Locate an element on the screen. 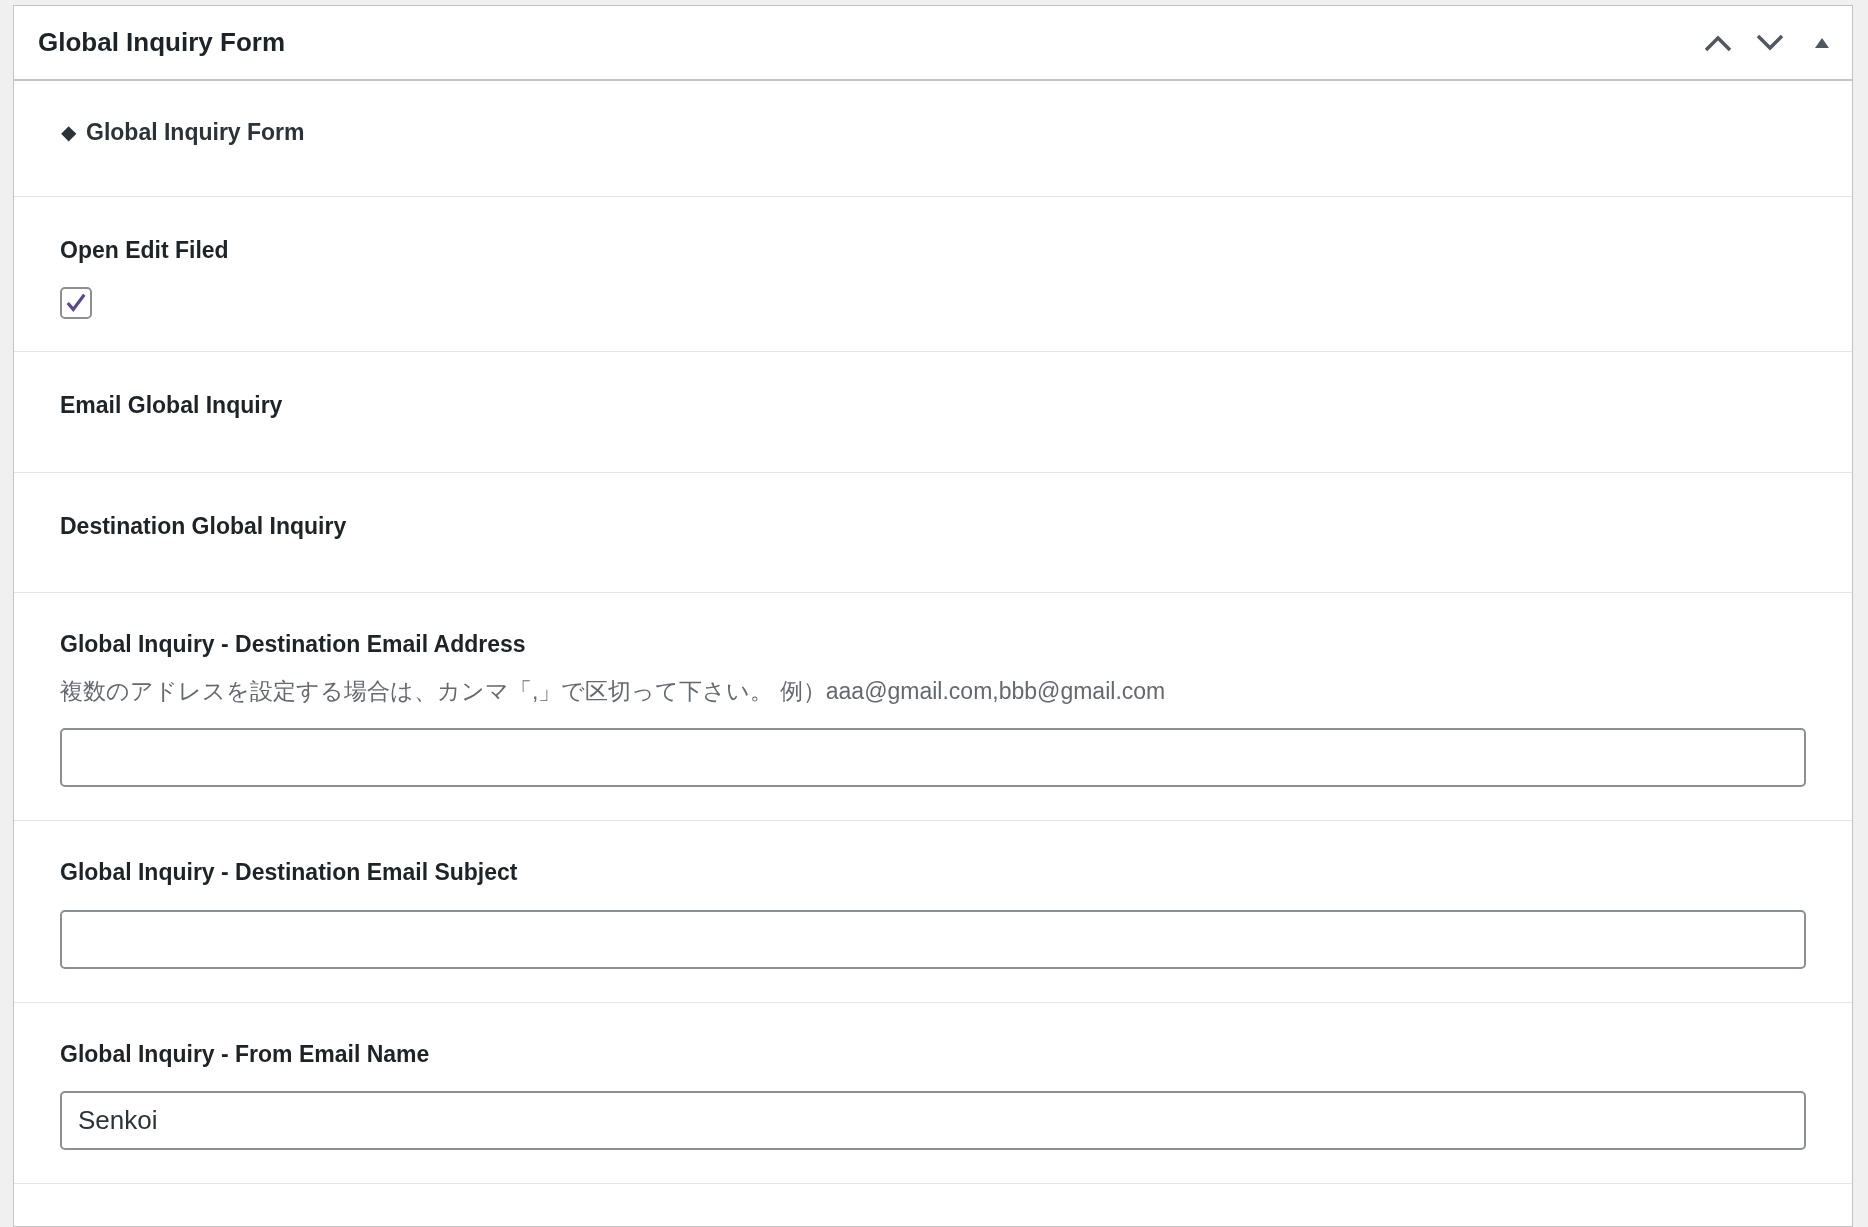  checkbox is located at coordinates (76, 303).